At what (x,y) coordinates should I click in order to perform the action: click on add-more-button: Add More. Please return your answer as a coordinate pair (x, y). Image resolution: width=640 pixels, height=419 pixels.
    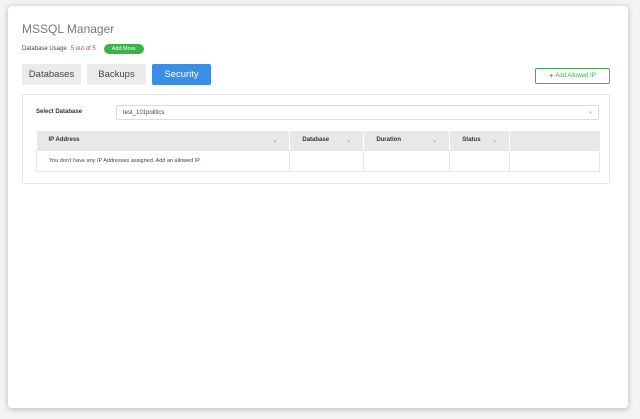
    Looking at the image, I should click on (123, 49).